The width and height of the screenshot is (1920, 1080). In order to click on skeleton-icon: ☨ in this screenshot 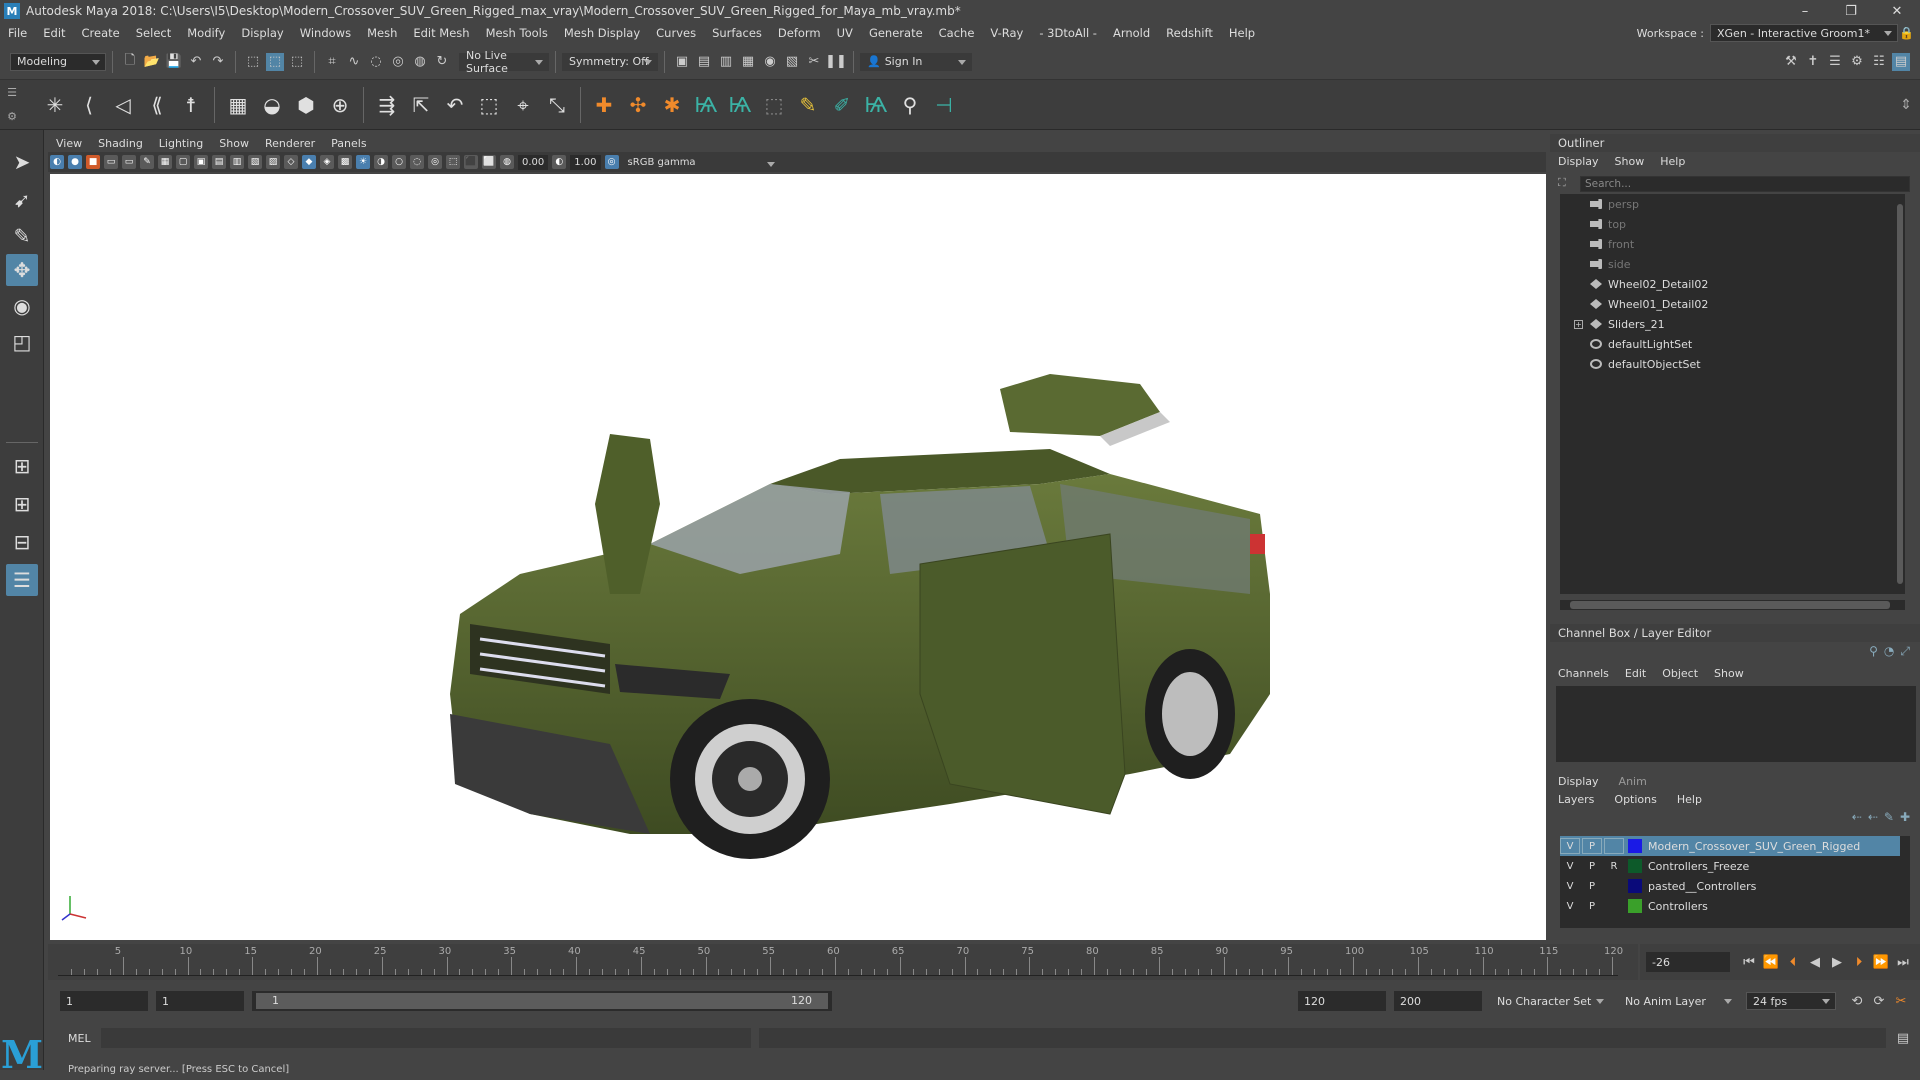, I will do `click(191, 105)`.